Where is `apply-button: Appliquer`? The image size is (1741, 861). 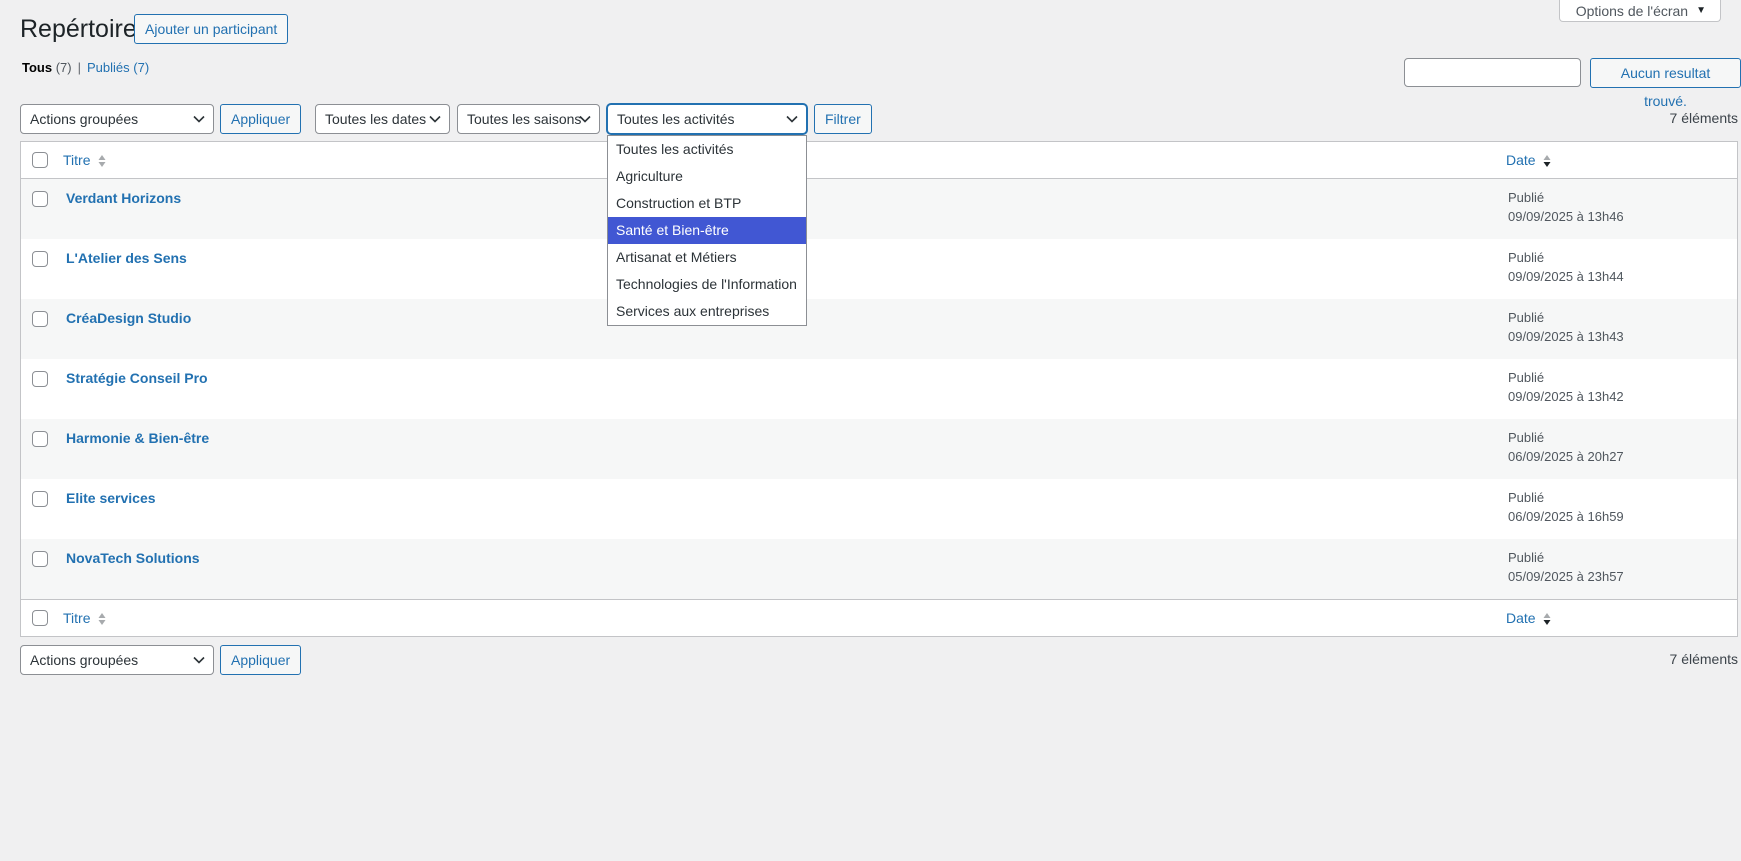 apply-button: Appliquer is located at coordinates (261, 119).